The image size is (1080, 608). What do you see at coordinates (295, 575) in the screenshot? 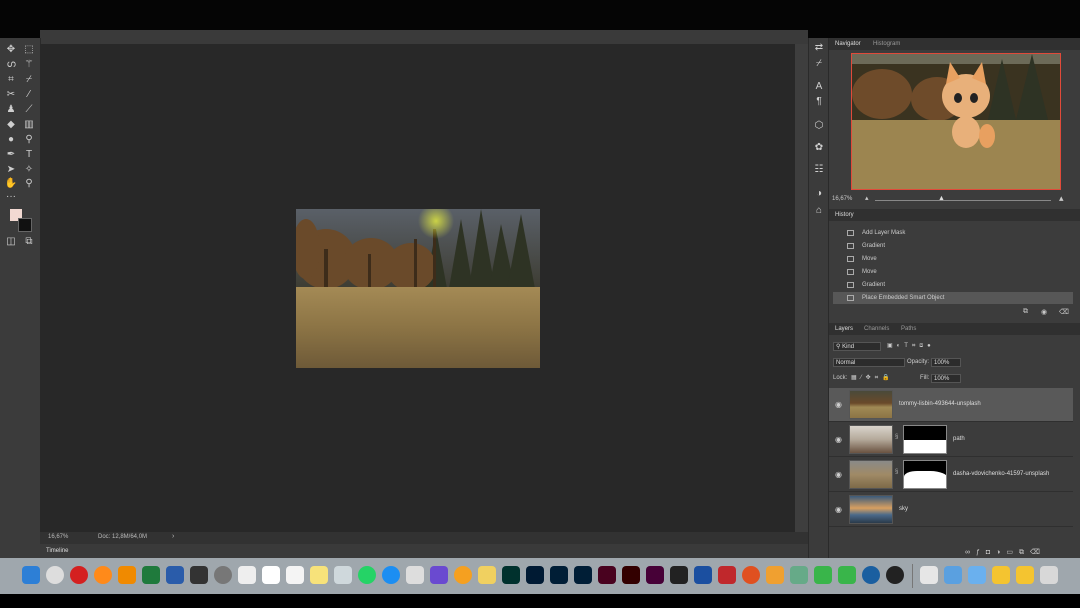
I see `reminders-icon` at bounding box center [295, 575].